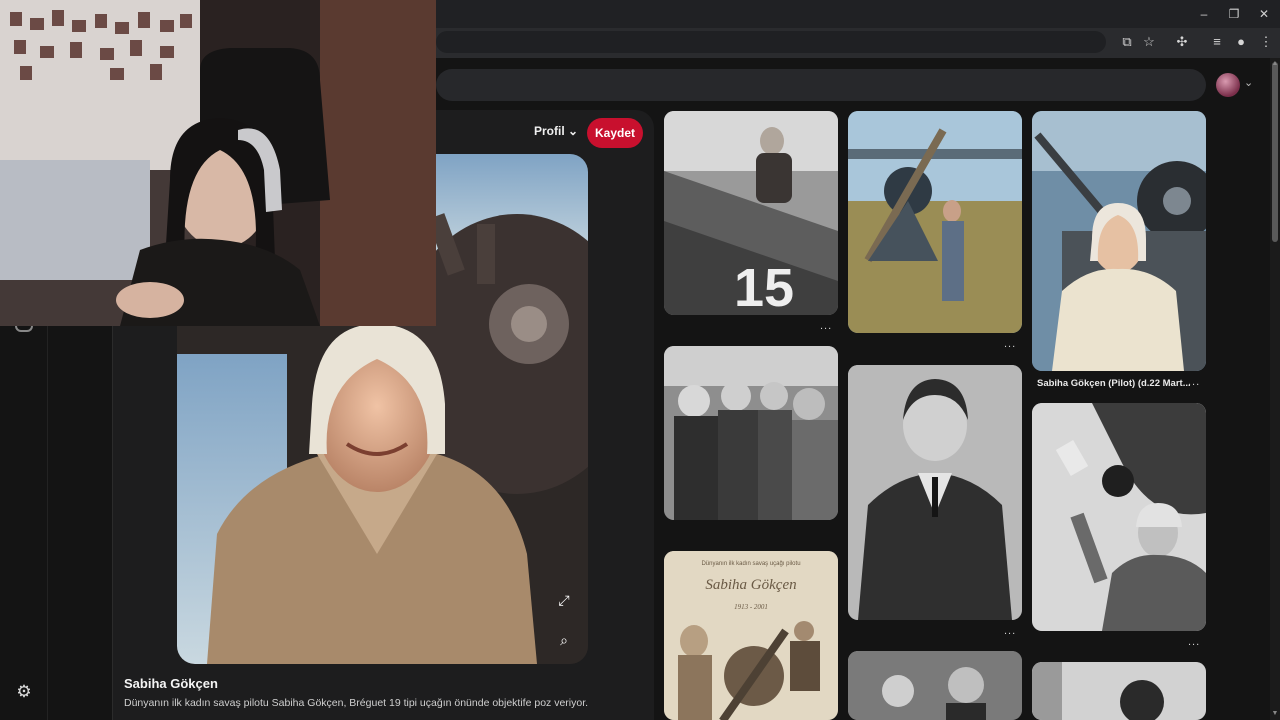 This screenshot has width=1280, height=720. Describe the element at coordinates (1241, 42) in the screenshot. I see `profile-icon: ●` at that location.